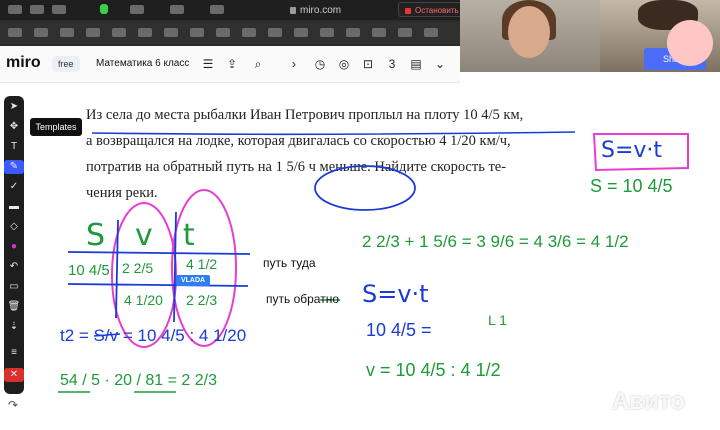  I want to click on table-cell: 2 2/3, so click(202, 300).